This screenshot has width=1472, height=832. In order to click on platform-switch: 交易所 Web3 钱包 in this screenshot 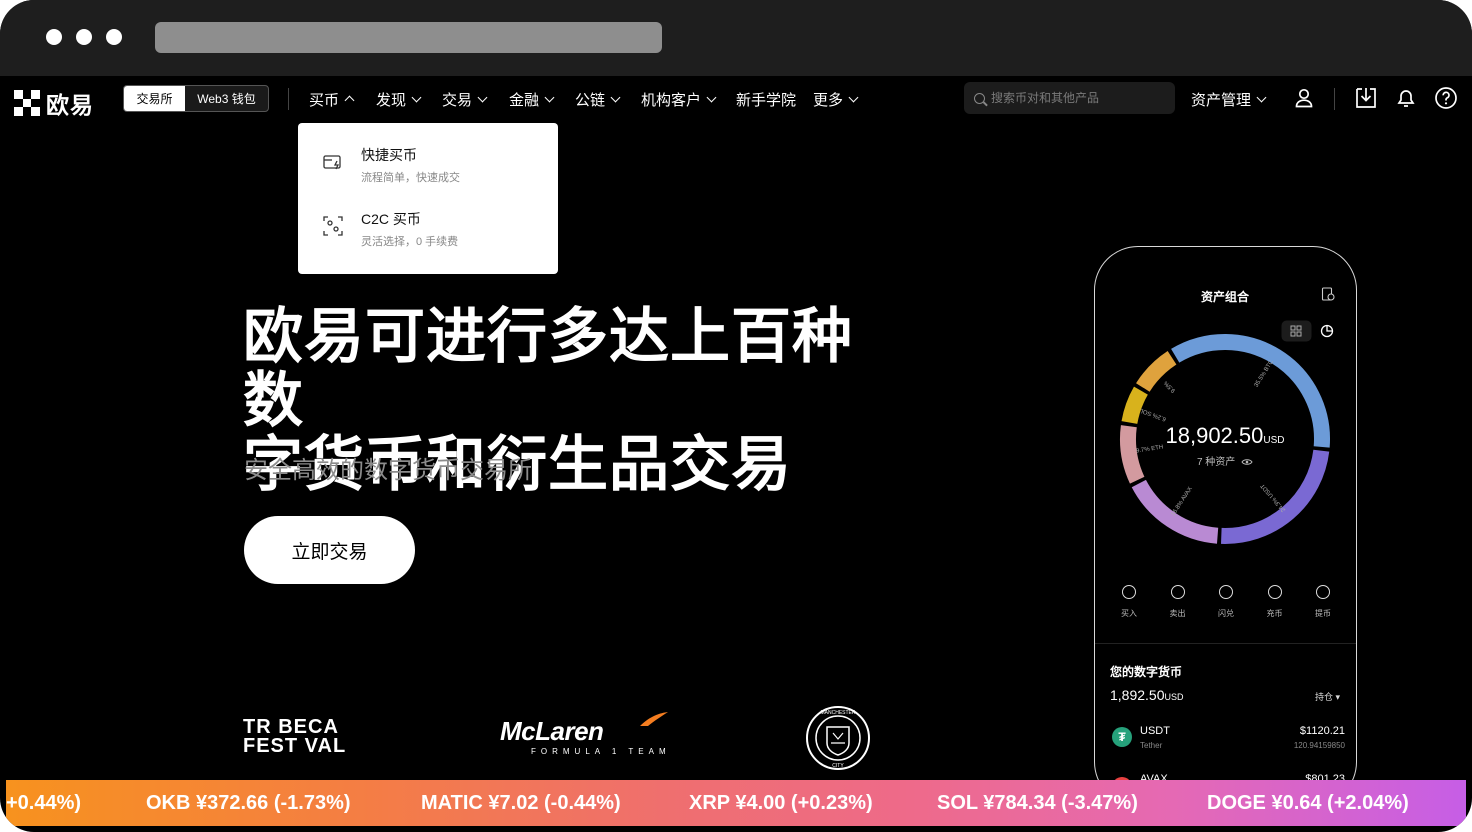, I will do `click(196, 98)`.